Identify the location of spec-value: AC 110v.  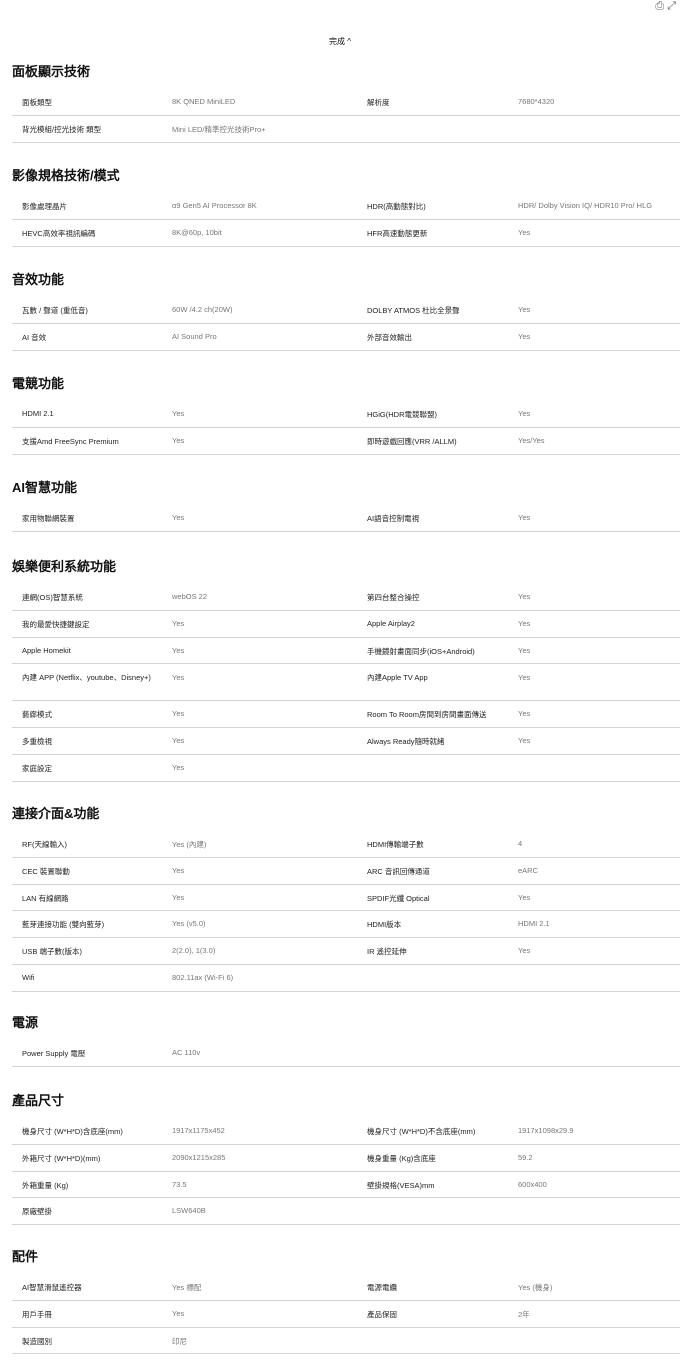
(186, 1052).